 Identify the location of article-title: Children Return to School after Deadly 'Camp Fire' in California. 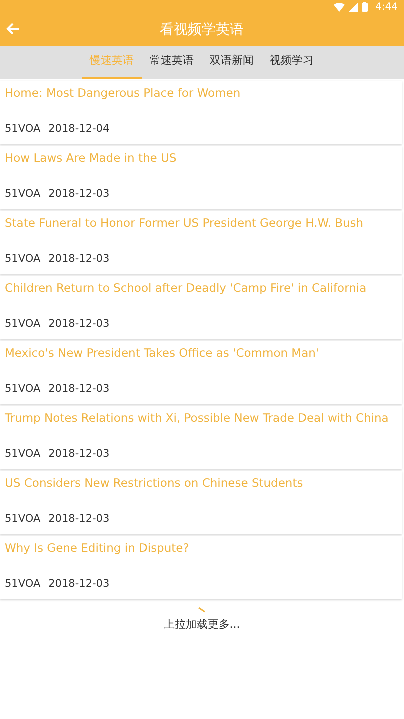
(186, 289).